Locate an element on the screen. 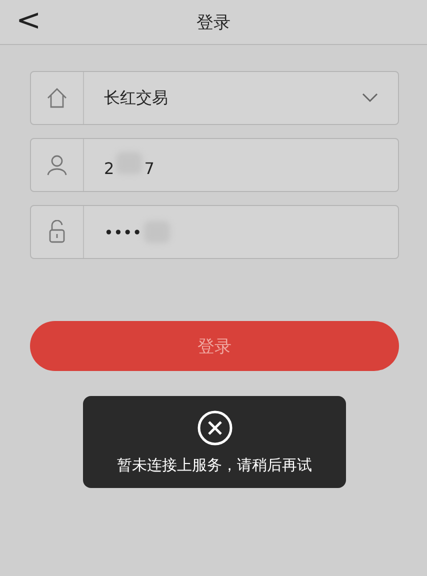 This screenshot has width=427, height=576. page-title: 登录 is located at coordinates (213, 23).